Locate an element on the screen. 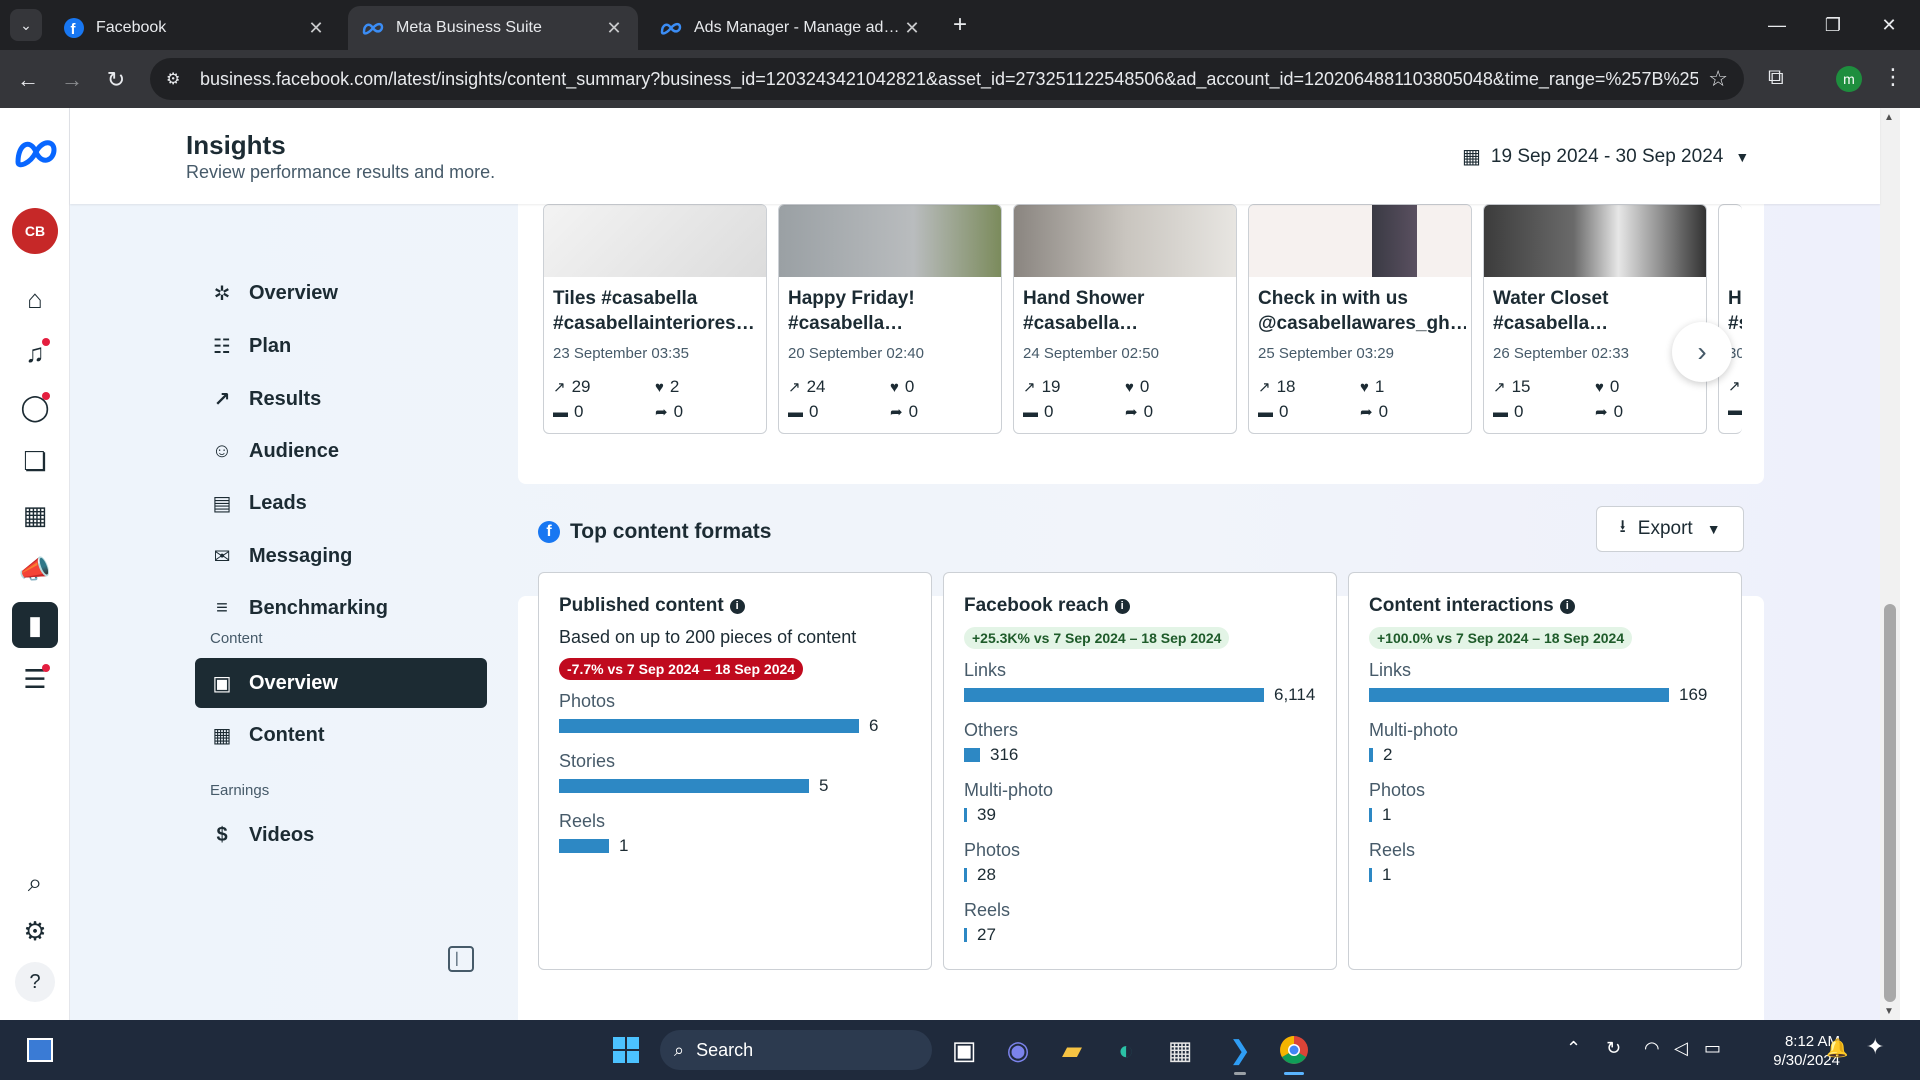  change-badge: +100.0% vs 7 Sep 2024 – 18 Sep 2024 is located at coordinates (1501, 638).